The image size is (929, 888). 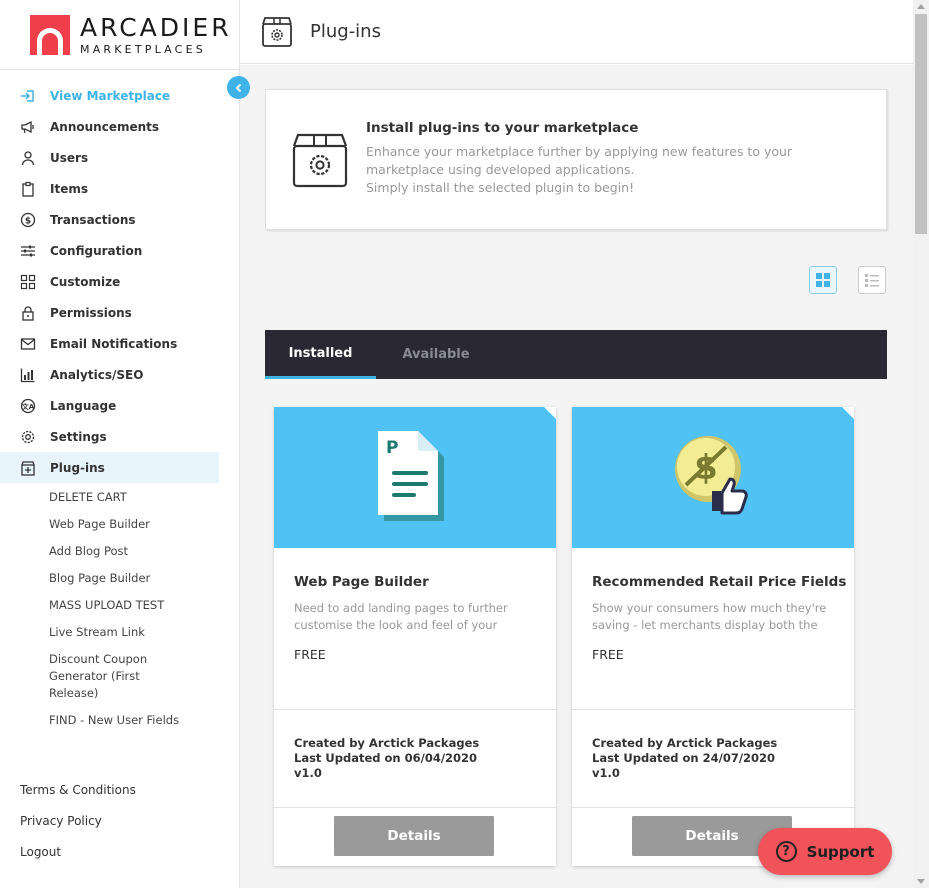 I want to click on question-icon: ?, so click(x=786, y=851).